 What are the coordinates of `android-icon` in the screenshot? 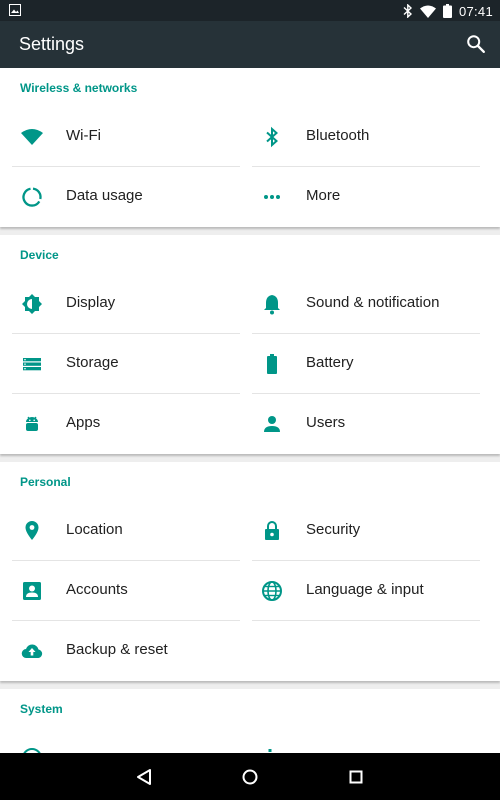 It's located at (32, 423).